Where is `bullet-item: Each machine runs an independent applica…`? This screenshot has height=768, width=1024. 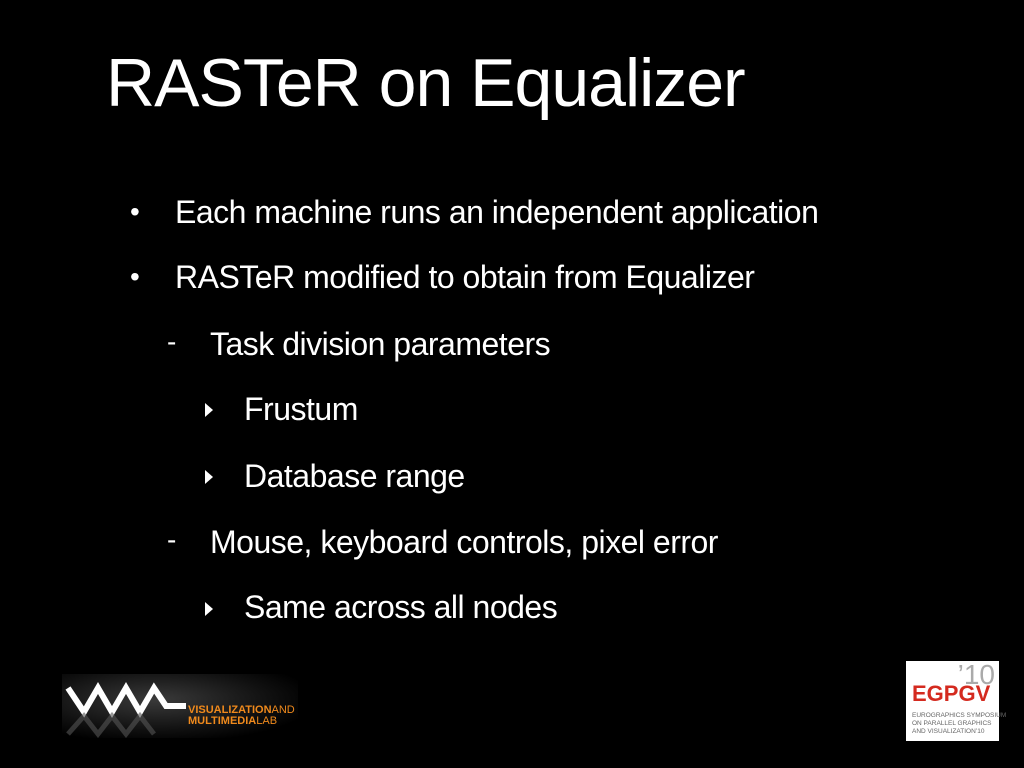
bullet-item: Each machine runs an independent applica… is located at coordinates (497, 212).